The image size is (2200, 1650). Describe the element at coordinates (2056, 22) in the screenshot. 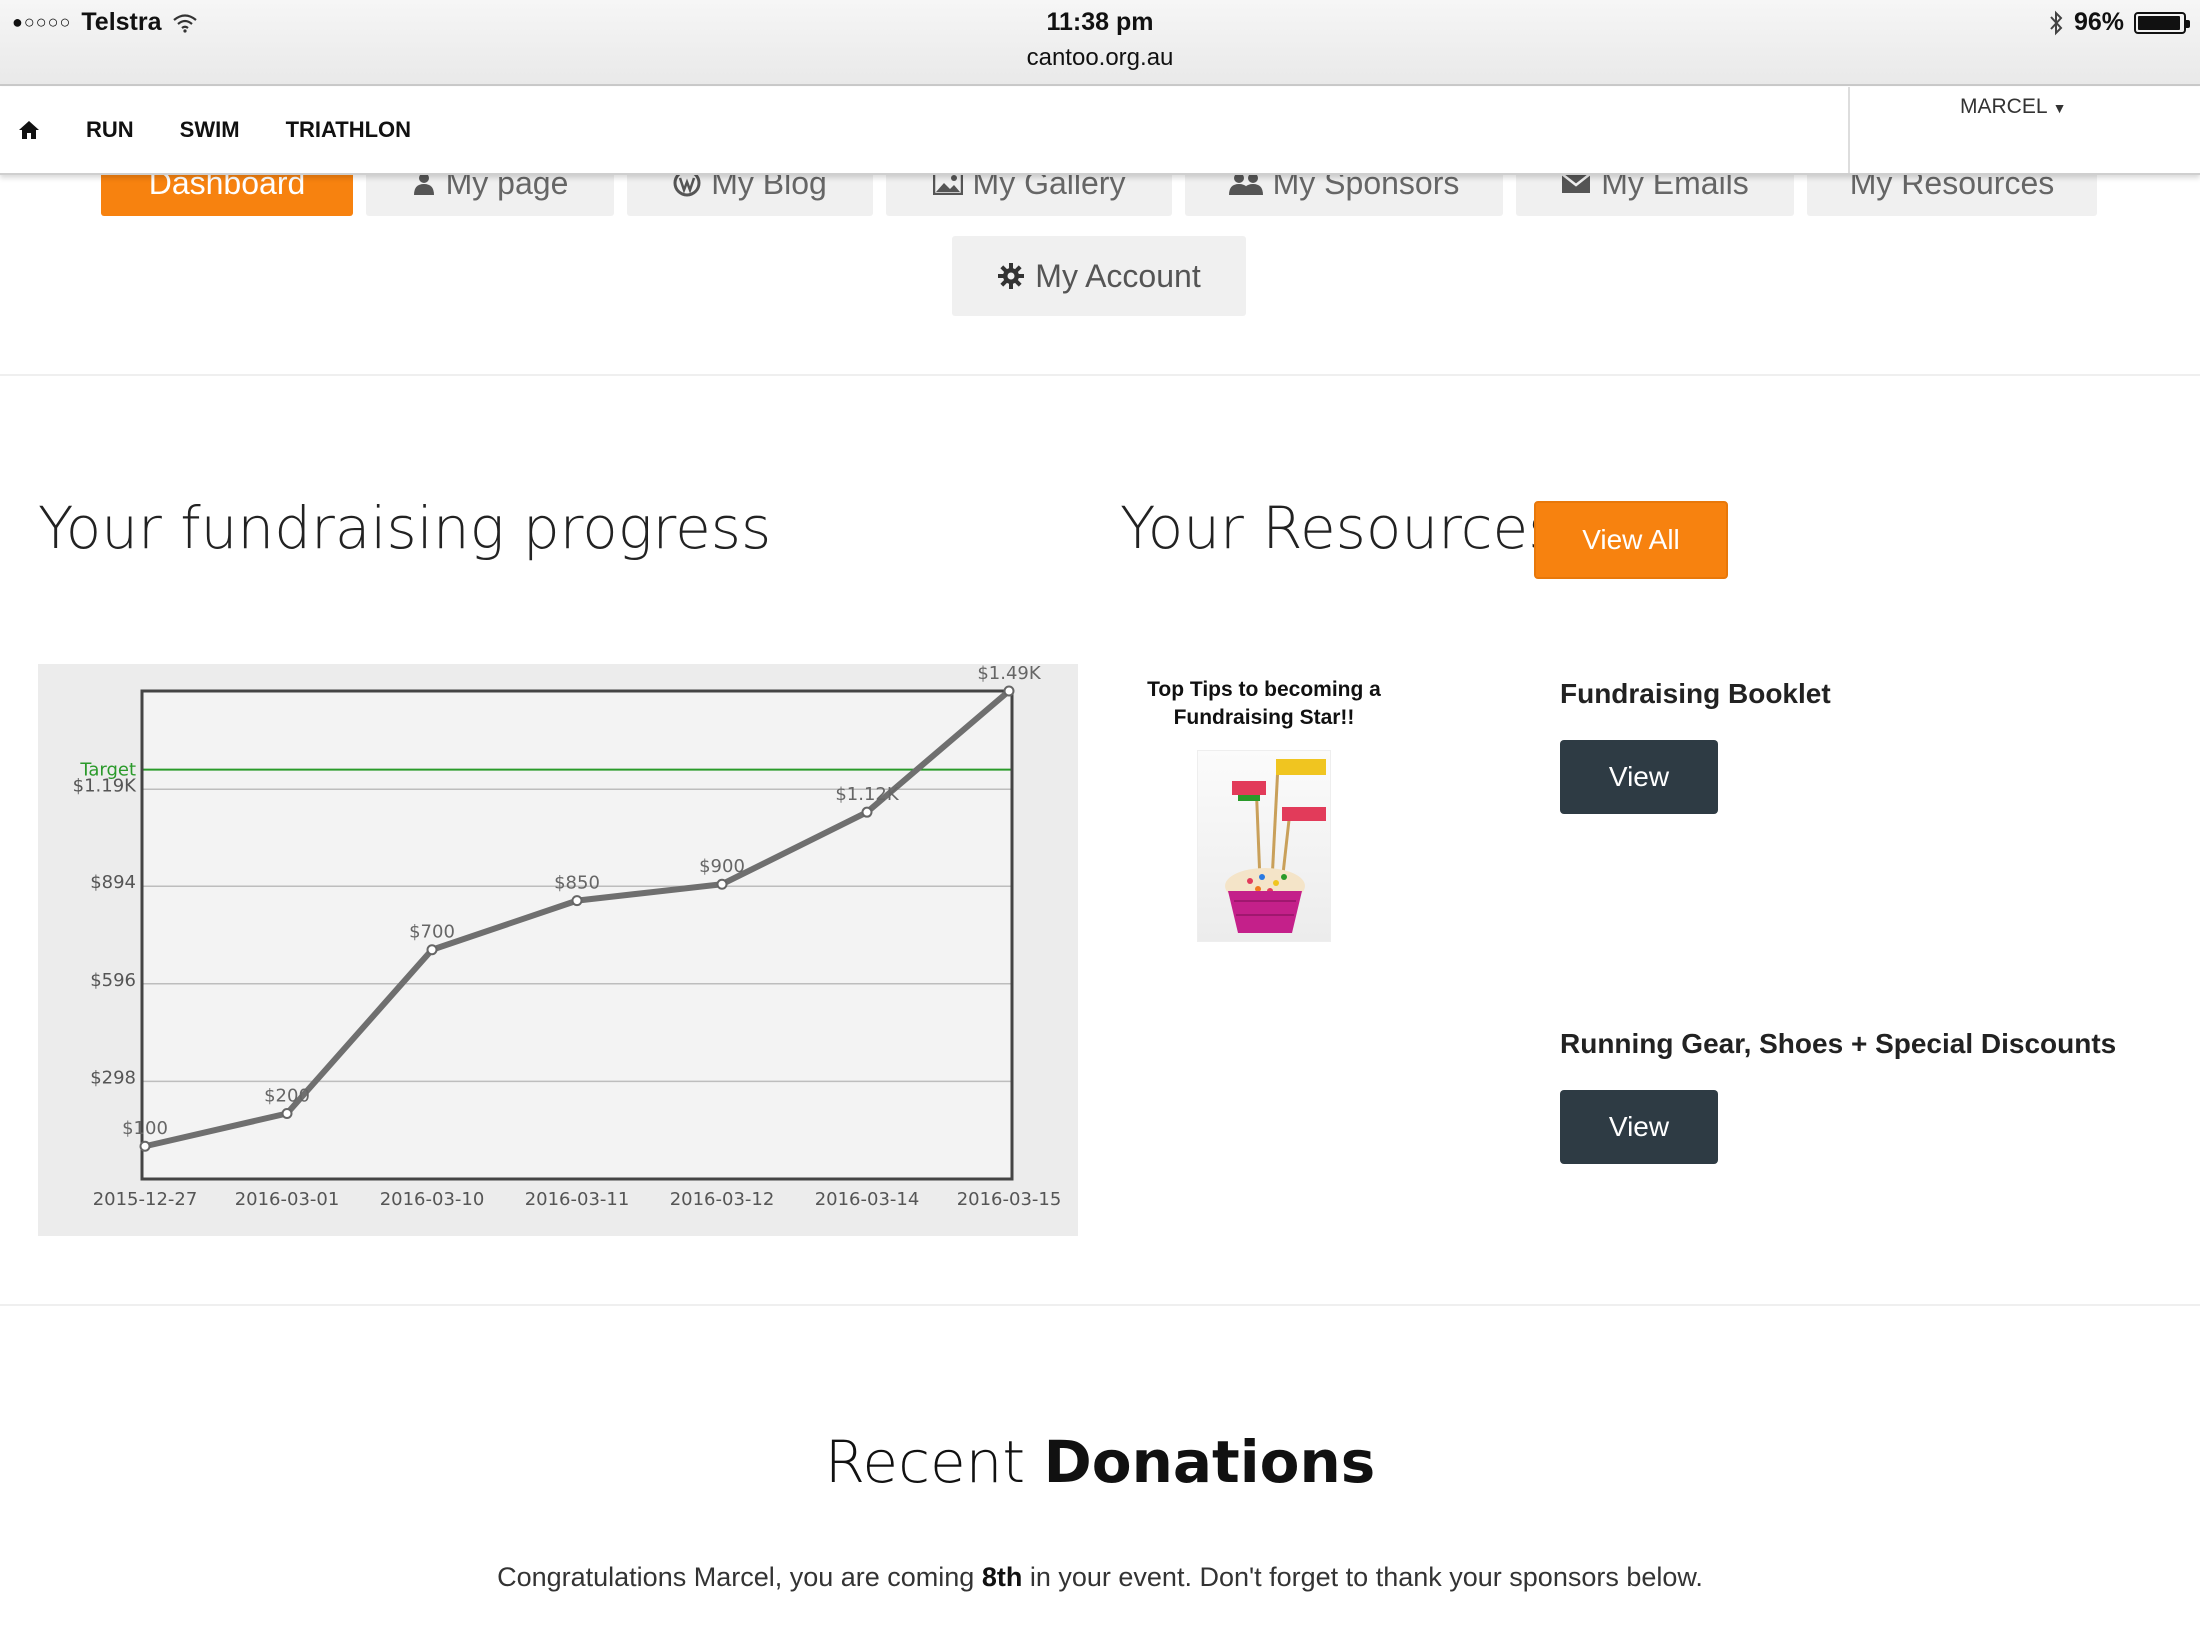

I see `bluetooth-icon` at that location.